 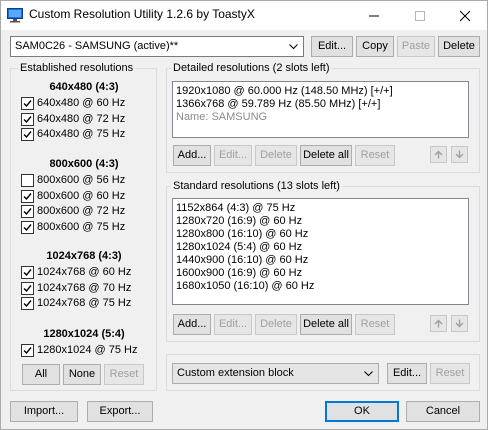 What do you see at coordinates (82, 374) in the screenshot?
I see `none-button: None` at bounding box center [82, 374].